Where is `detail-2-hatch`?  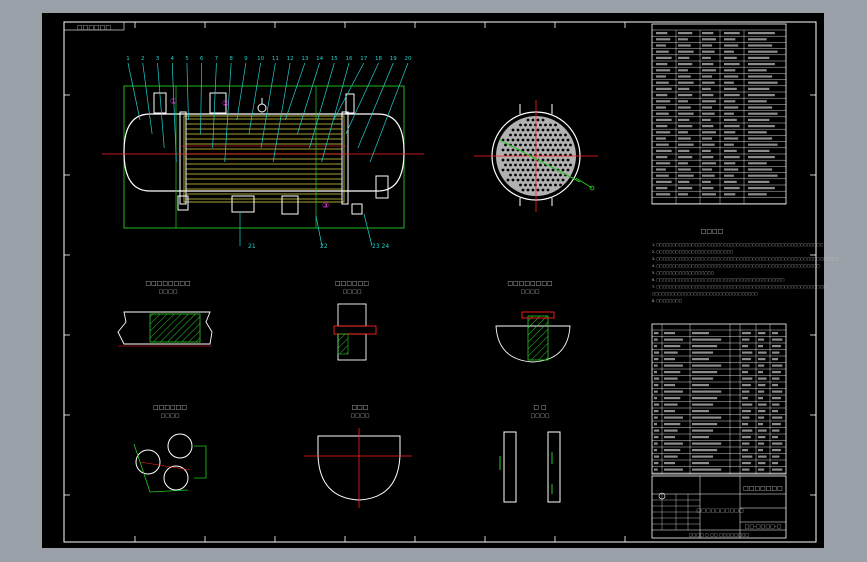 detail-2-hatch is located at coordinates (343, 344).